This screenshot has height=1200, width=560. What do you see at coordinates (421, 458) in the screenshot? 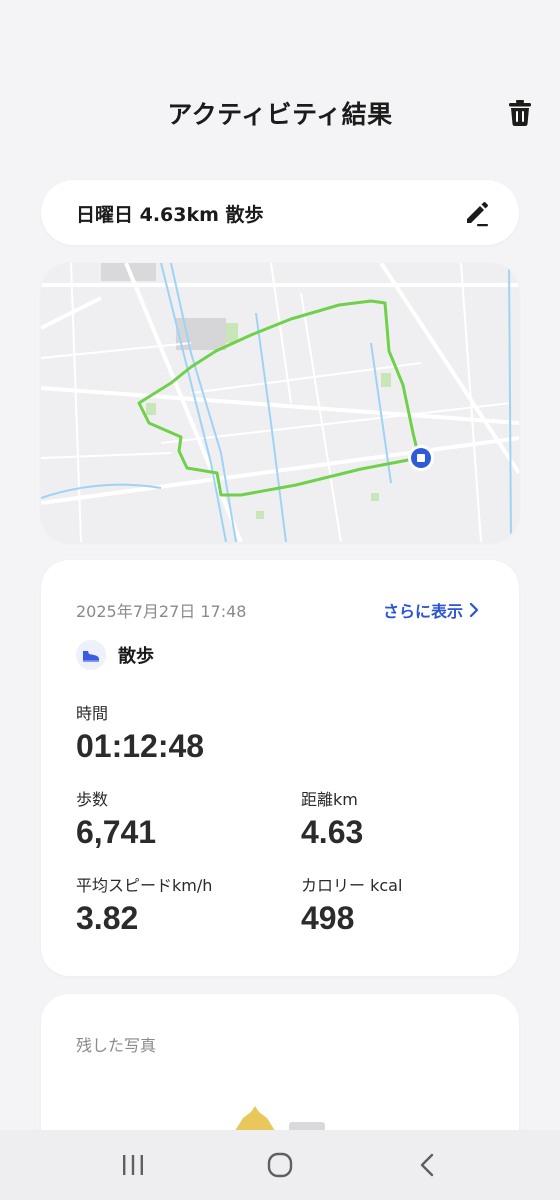
I see `current-location-icon` at bounding box center [421, 458].